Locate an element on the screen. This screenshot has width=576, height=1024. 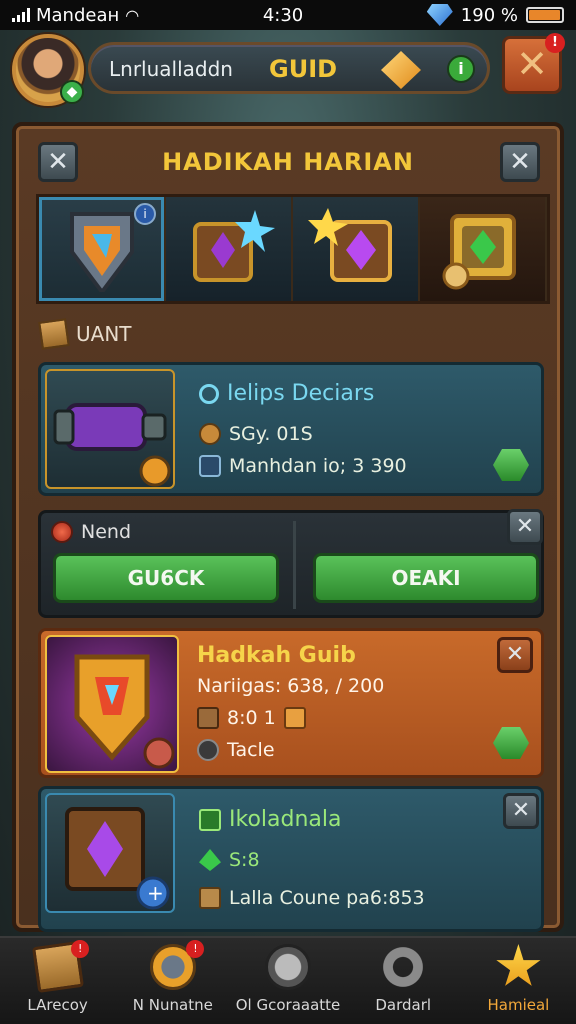
reward-card-row: i is located at coordinates (293, 249).